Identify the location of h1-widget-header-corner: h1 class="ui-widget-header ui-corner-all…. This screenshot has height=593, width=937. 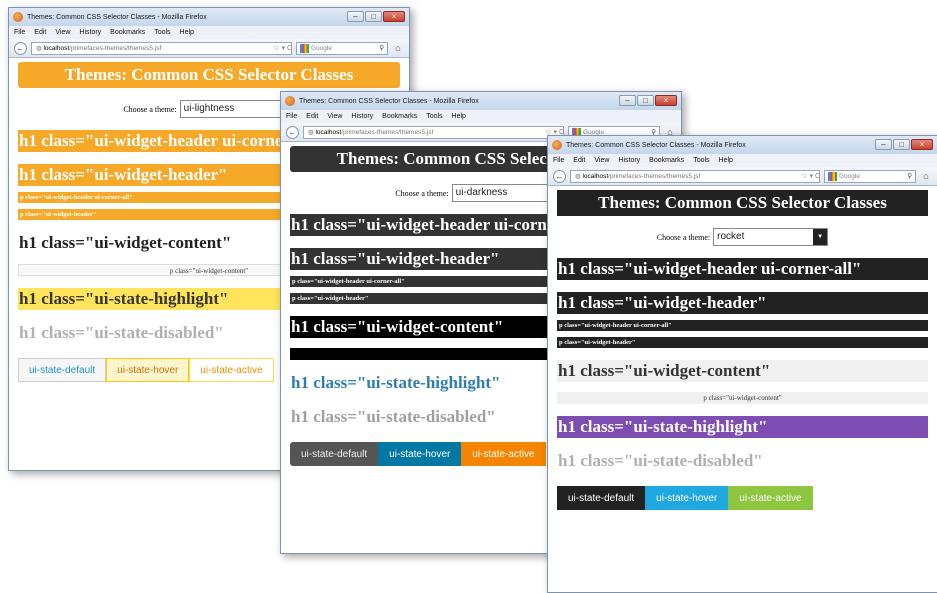
(742, 269).